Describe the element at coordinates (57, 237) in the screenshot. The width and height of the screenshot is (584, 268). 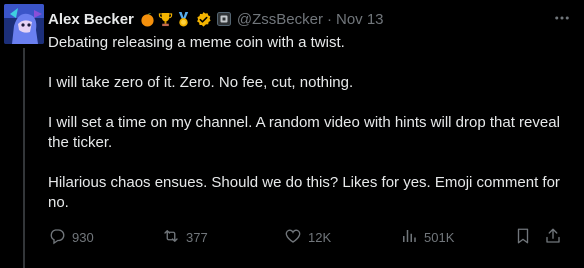
I see `reply-icon` at that location.